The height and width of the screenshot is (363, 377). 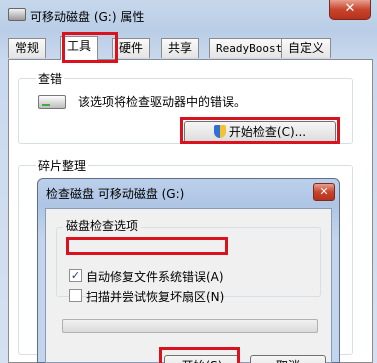 What do you see at coordinates (324, 192) in the screenshot?
I see `dialog-close-button: ✕` at bounding box center [324, 192].